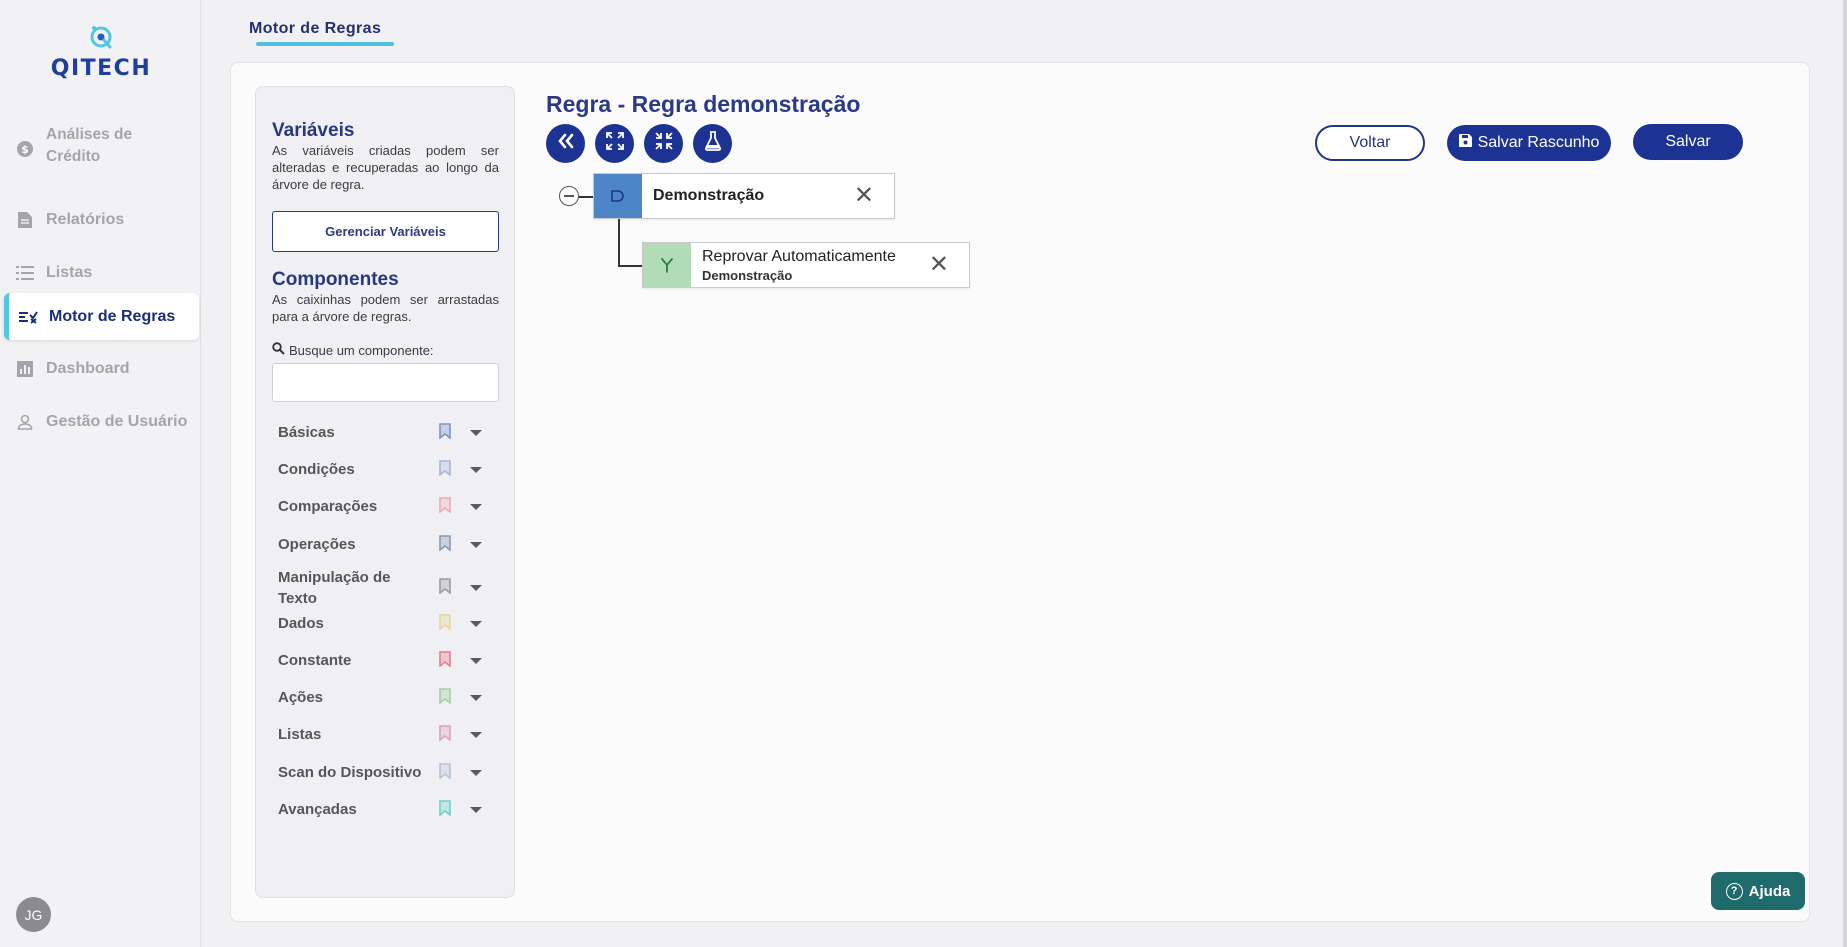 This screenshot has height=947, width=1847. I want to click on category-3: Operações, so click(388, 544).